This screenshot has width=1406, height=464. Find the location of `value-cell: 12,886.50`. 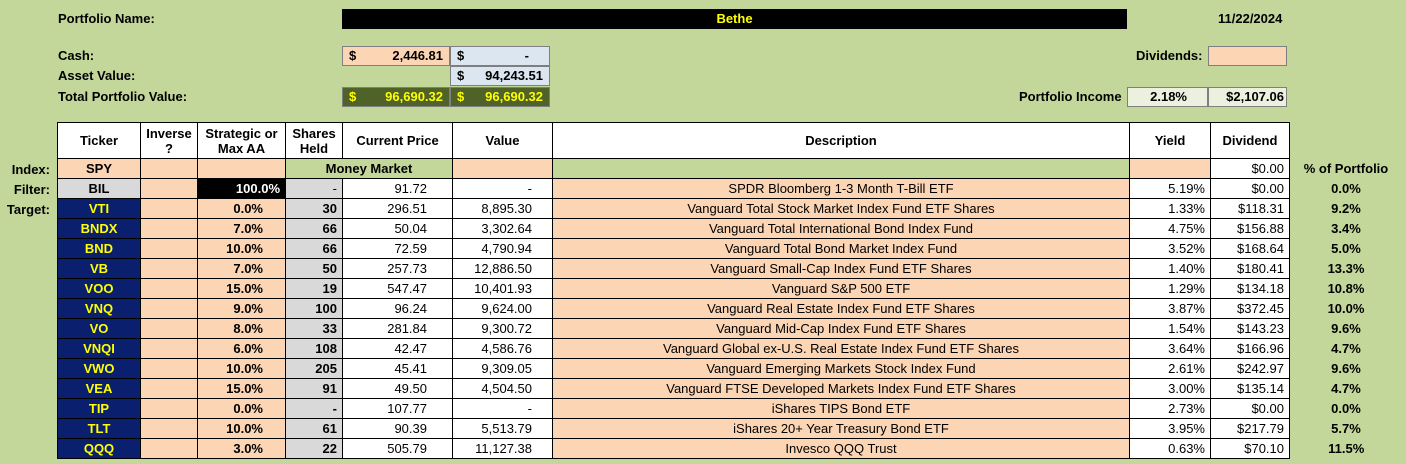

value-cell: 12,886.50 is located at coordinates (502, 268).